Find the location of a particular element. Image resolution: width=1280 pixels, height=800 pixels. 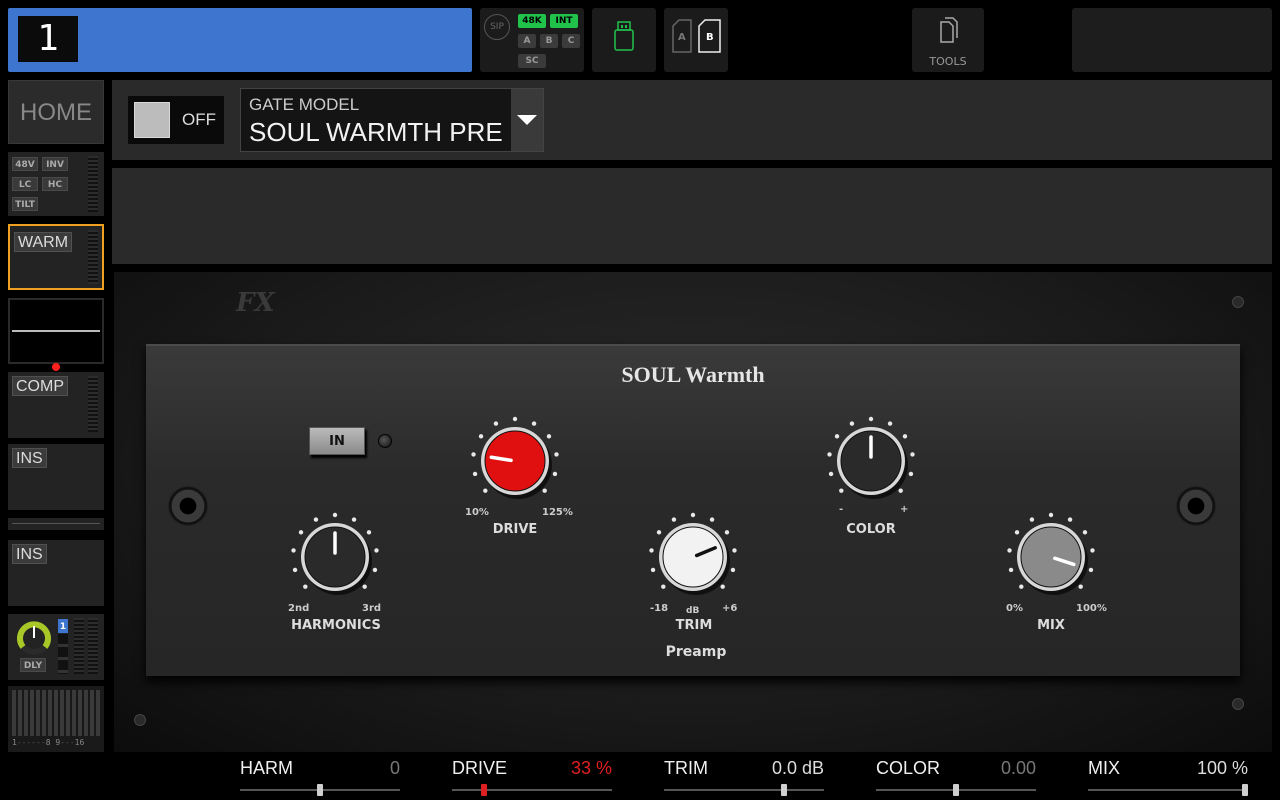

comp-block: COMP is located at coordinates (56, 405).